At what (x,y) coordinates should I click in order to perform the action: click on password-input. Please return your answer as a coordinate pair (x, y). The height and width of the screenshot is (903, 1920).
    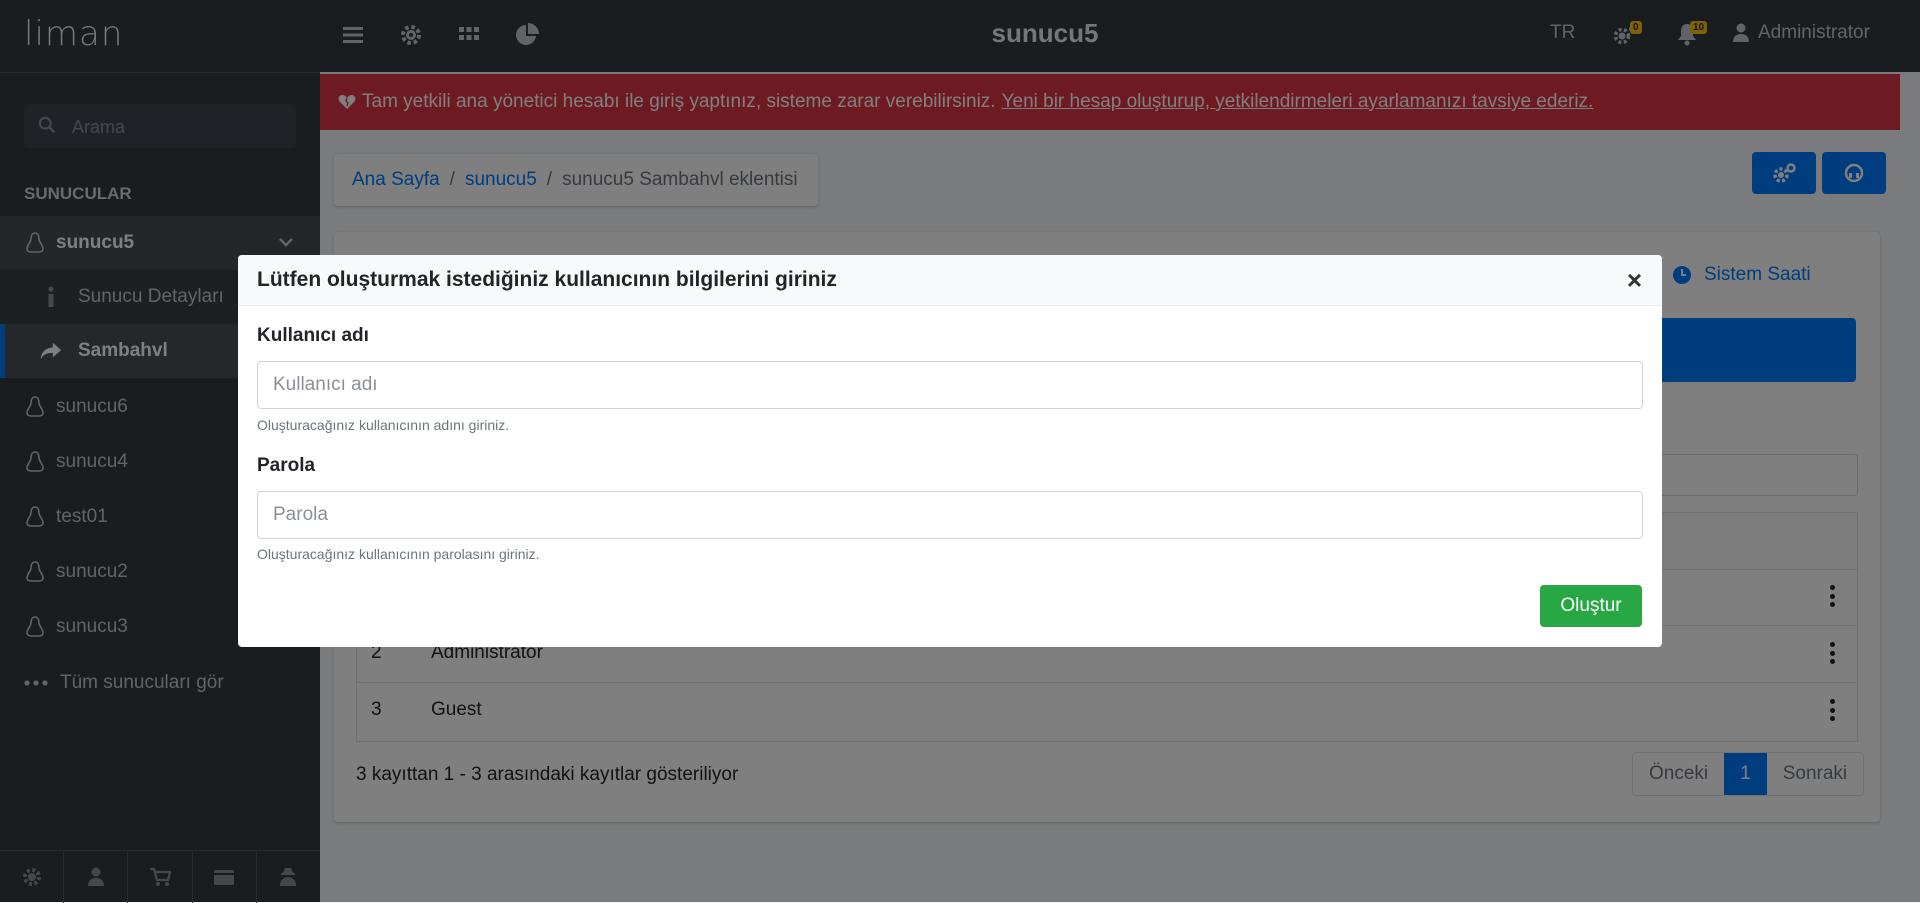
    Looking at the image, I should click on (950, 515).